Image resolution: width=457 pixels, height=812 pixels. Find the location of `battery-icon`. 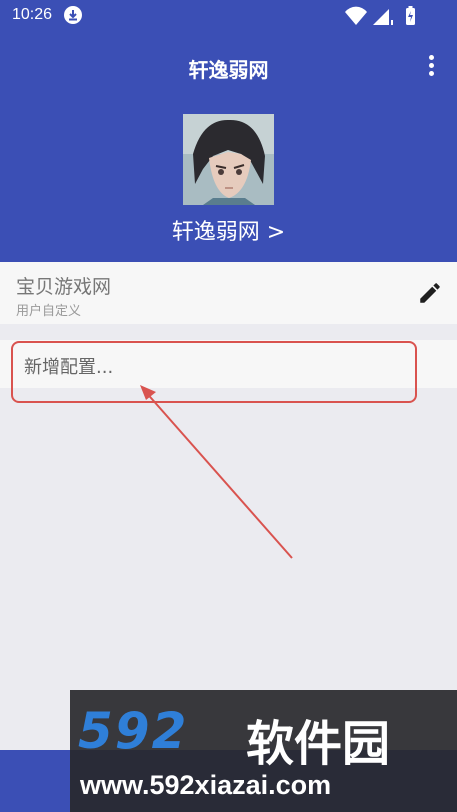

battery-icon is located at coordinates (410, 15).